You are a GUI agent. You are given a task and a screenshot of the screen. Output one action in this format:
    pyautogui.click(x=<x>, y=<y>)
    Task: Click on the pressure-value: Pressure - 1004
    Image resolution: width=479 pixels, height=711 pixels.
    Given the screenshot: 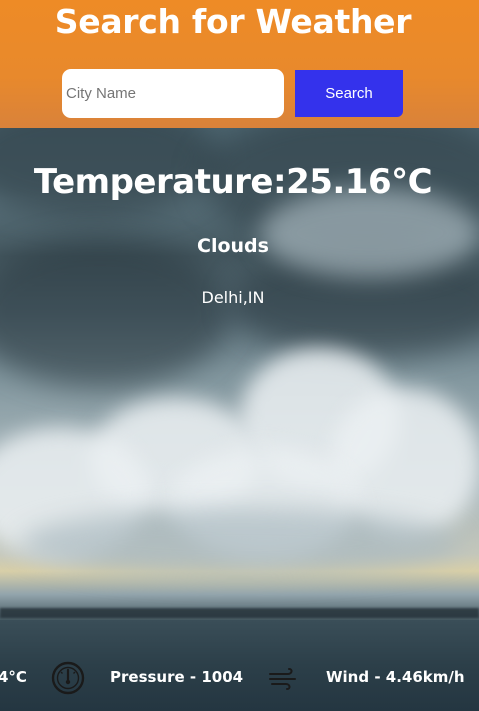 What is the action you would take?
    pyautogui.click(x=177, y=677)
    